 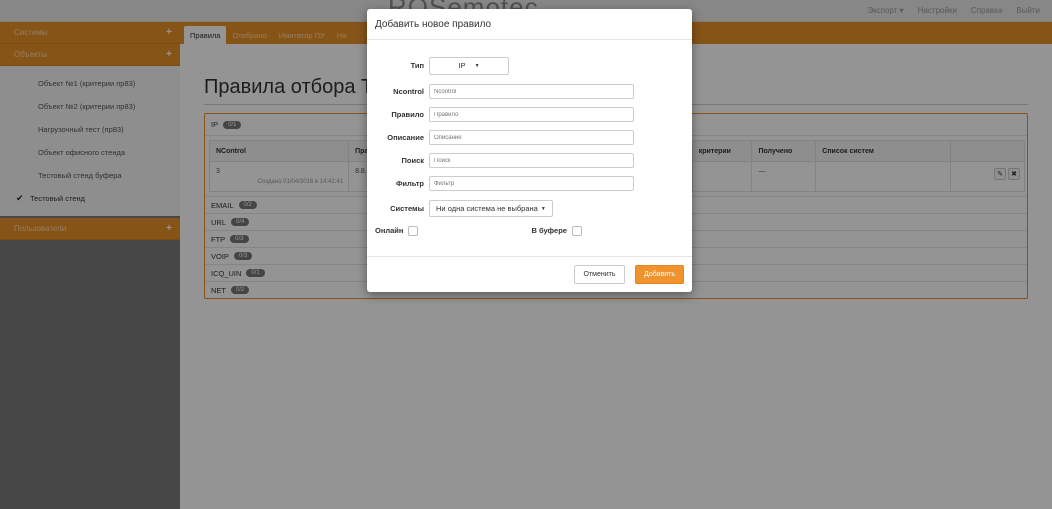 What do you see at coordinates (576, 230) in the screenshot?
I see `buffer-checkbox` at bounding box center [576, 230].